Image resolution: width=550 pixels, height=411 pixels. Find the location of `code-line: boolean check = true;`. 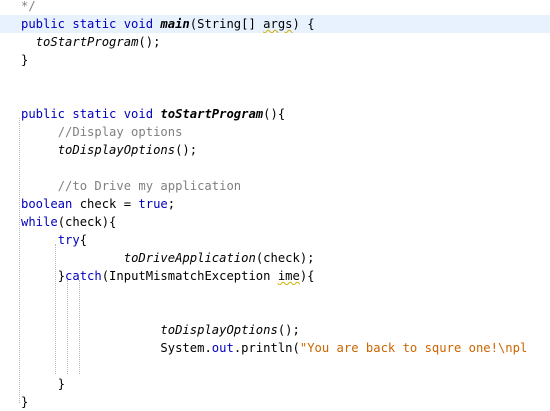

code-line: boolean check = true; is located at coordinates (275, 204).